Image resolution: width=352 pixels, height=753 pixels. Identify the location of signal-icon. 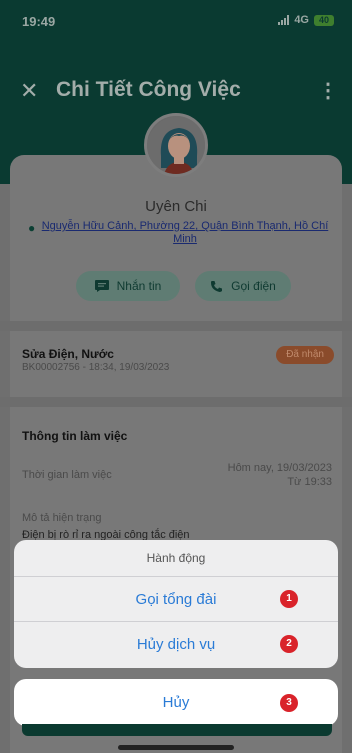
(284, 20).